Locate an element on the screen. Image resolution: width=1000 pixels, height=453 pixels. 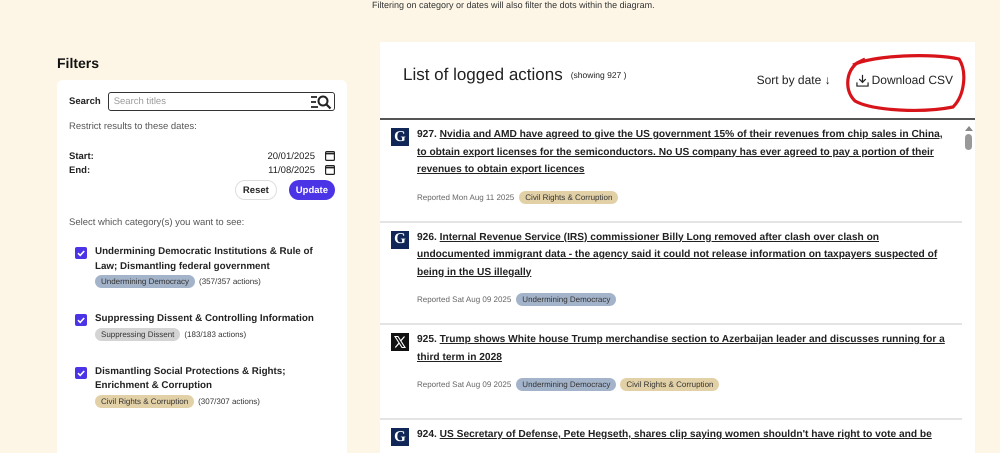
category-title: Dismantling Social Protections & Rights; Enrichment & Corruption is located at coordinates (191, 378).